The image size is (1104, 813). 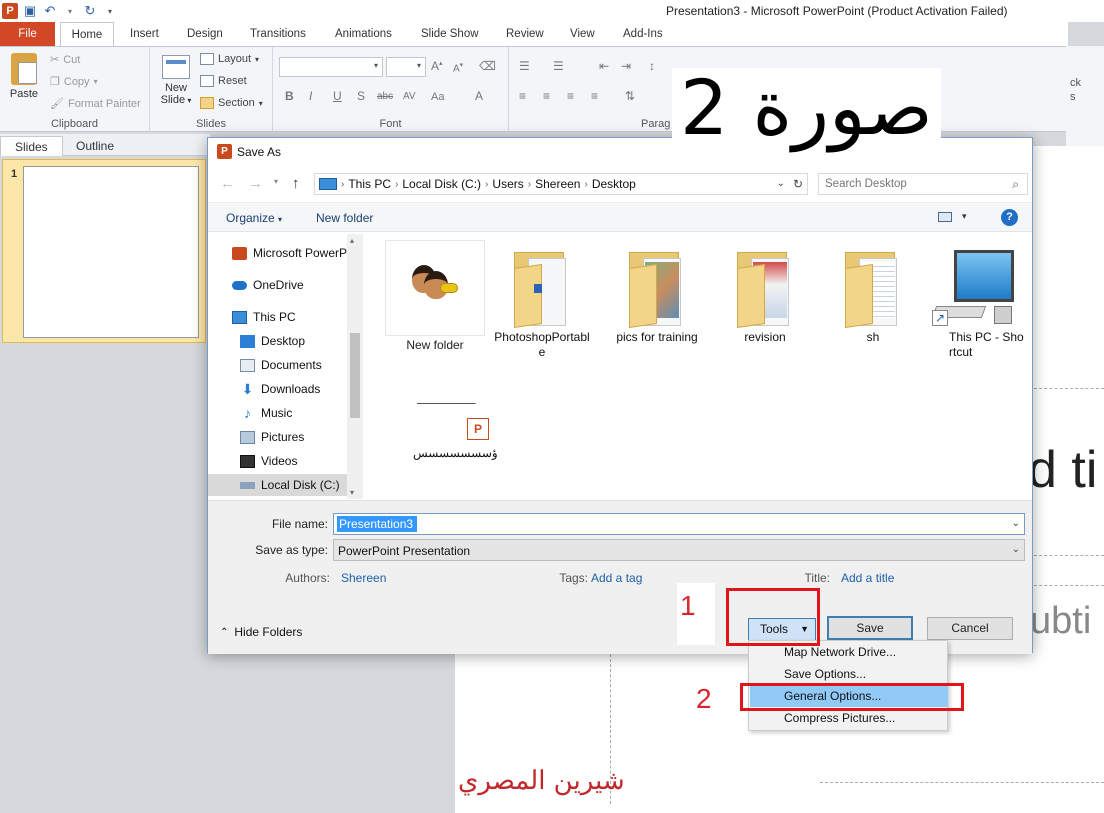 I want to click on powerpoint-app-icon: P, so click(x=10, y=11).